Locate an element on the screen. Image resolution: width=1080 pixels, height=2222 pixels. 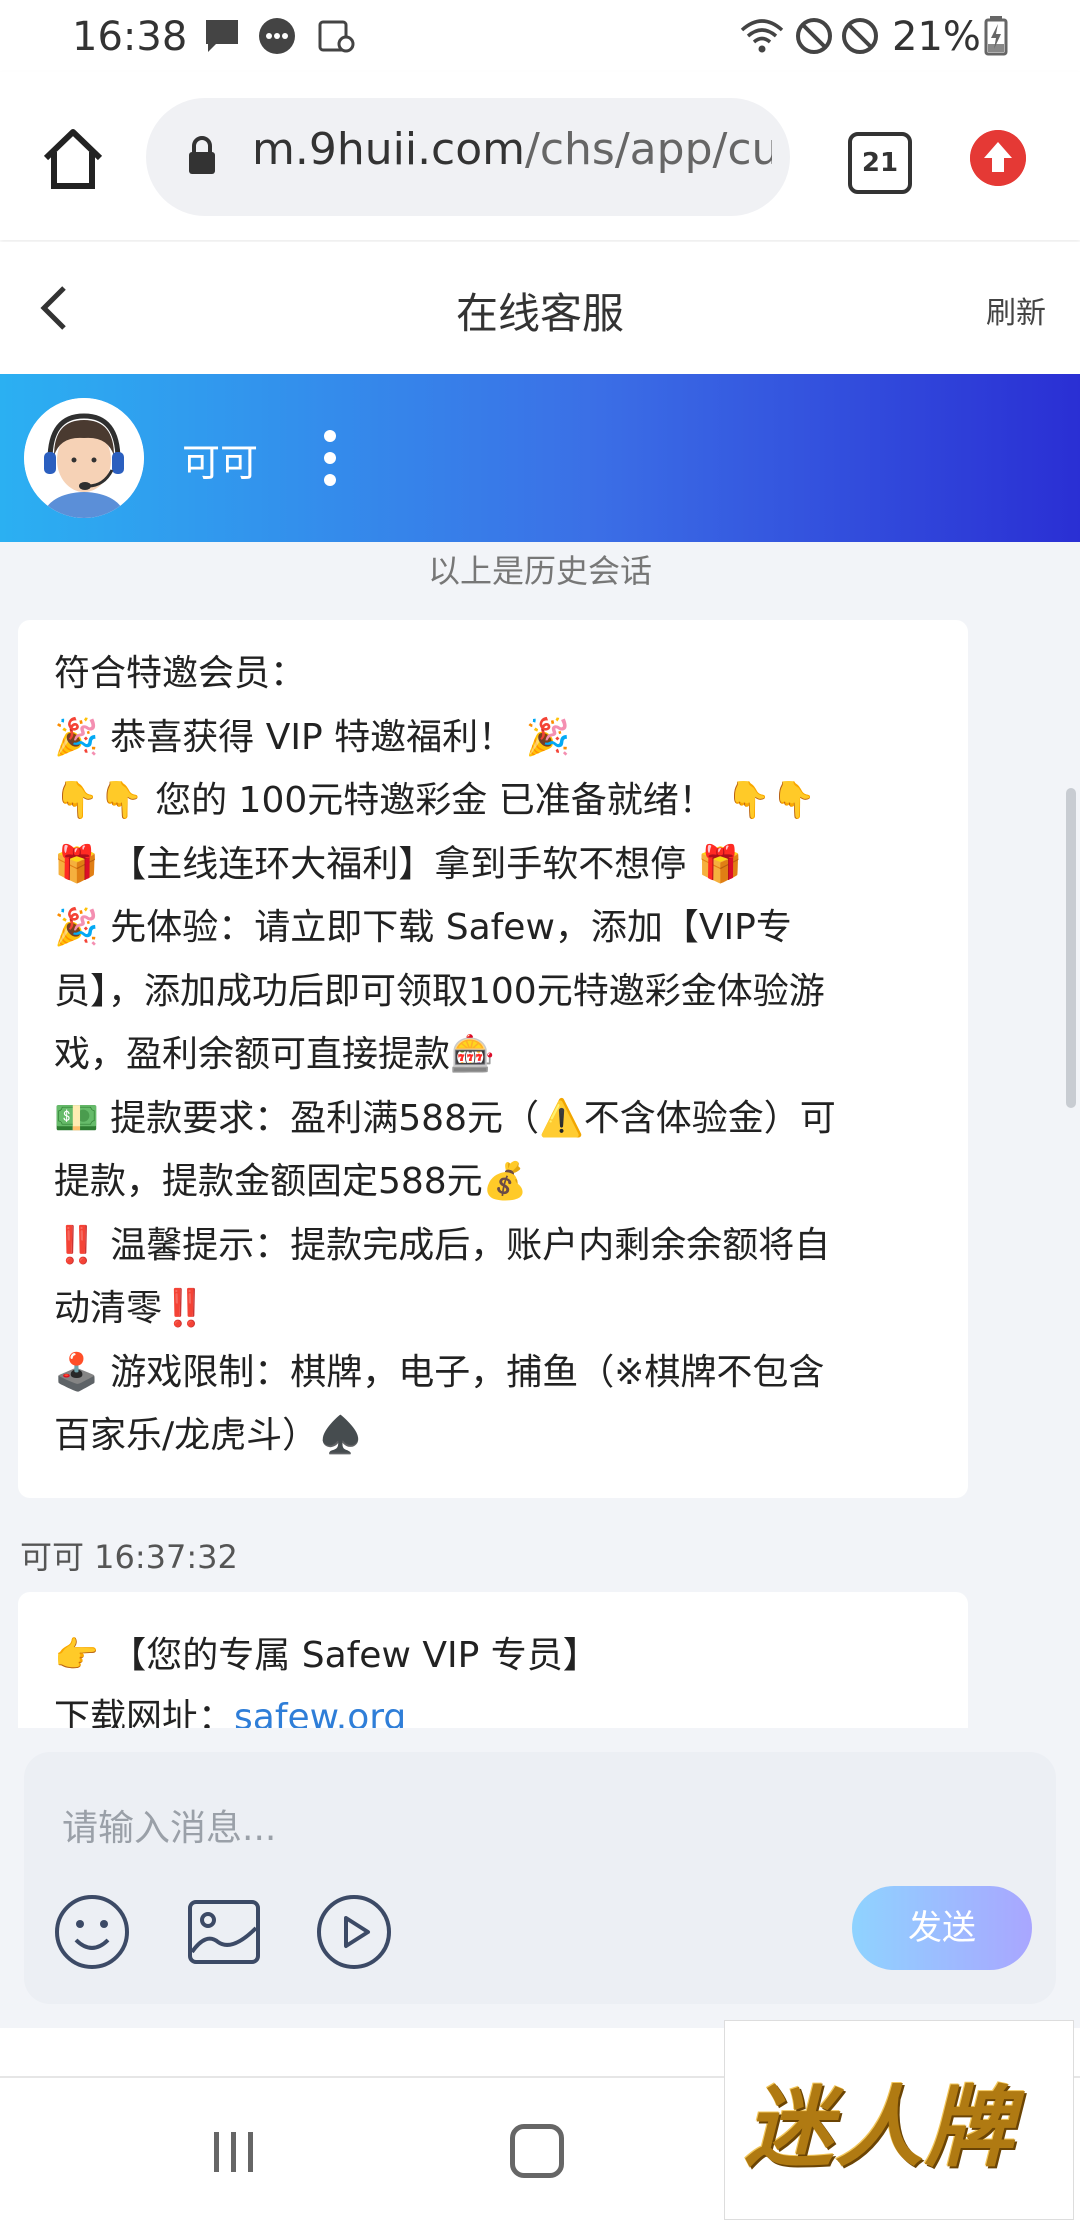
message-line: 百家乐/龙虎斗）♠️ is located at coordinates (208, 1435).